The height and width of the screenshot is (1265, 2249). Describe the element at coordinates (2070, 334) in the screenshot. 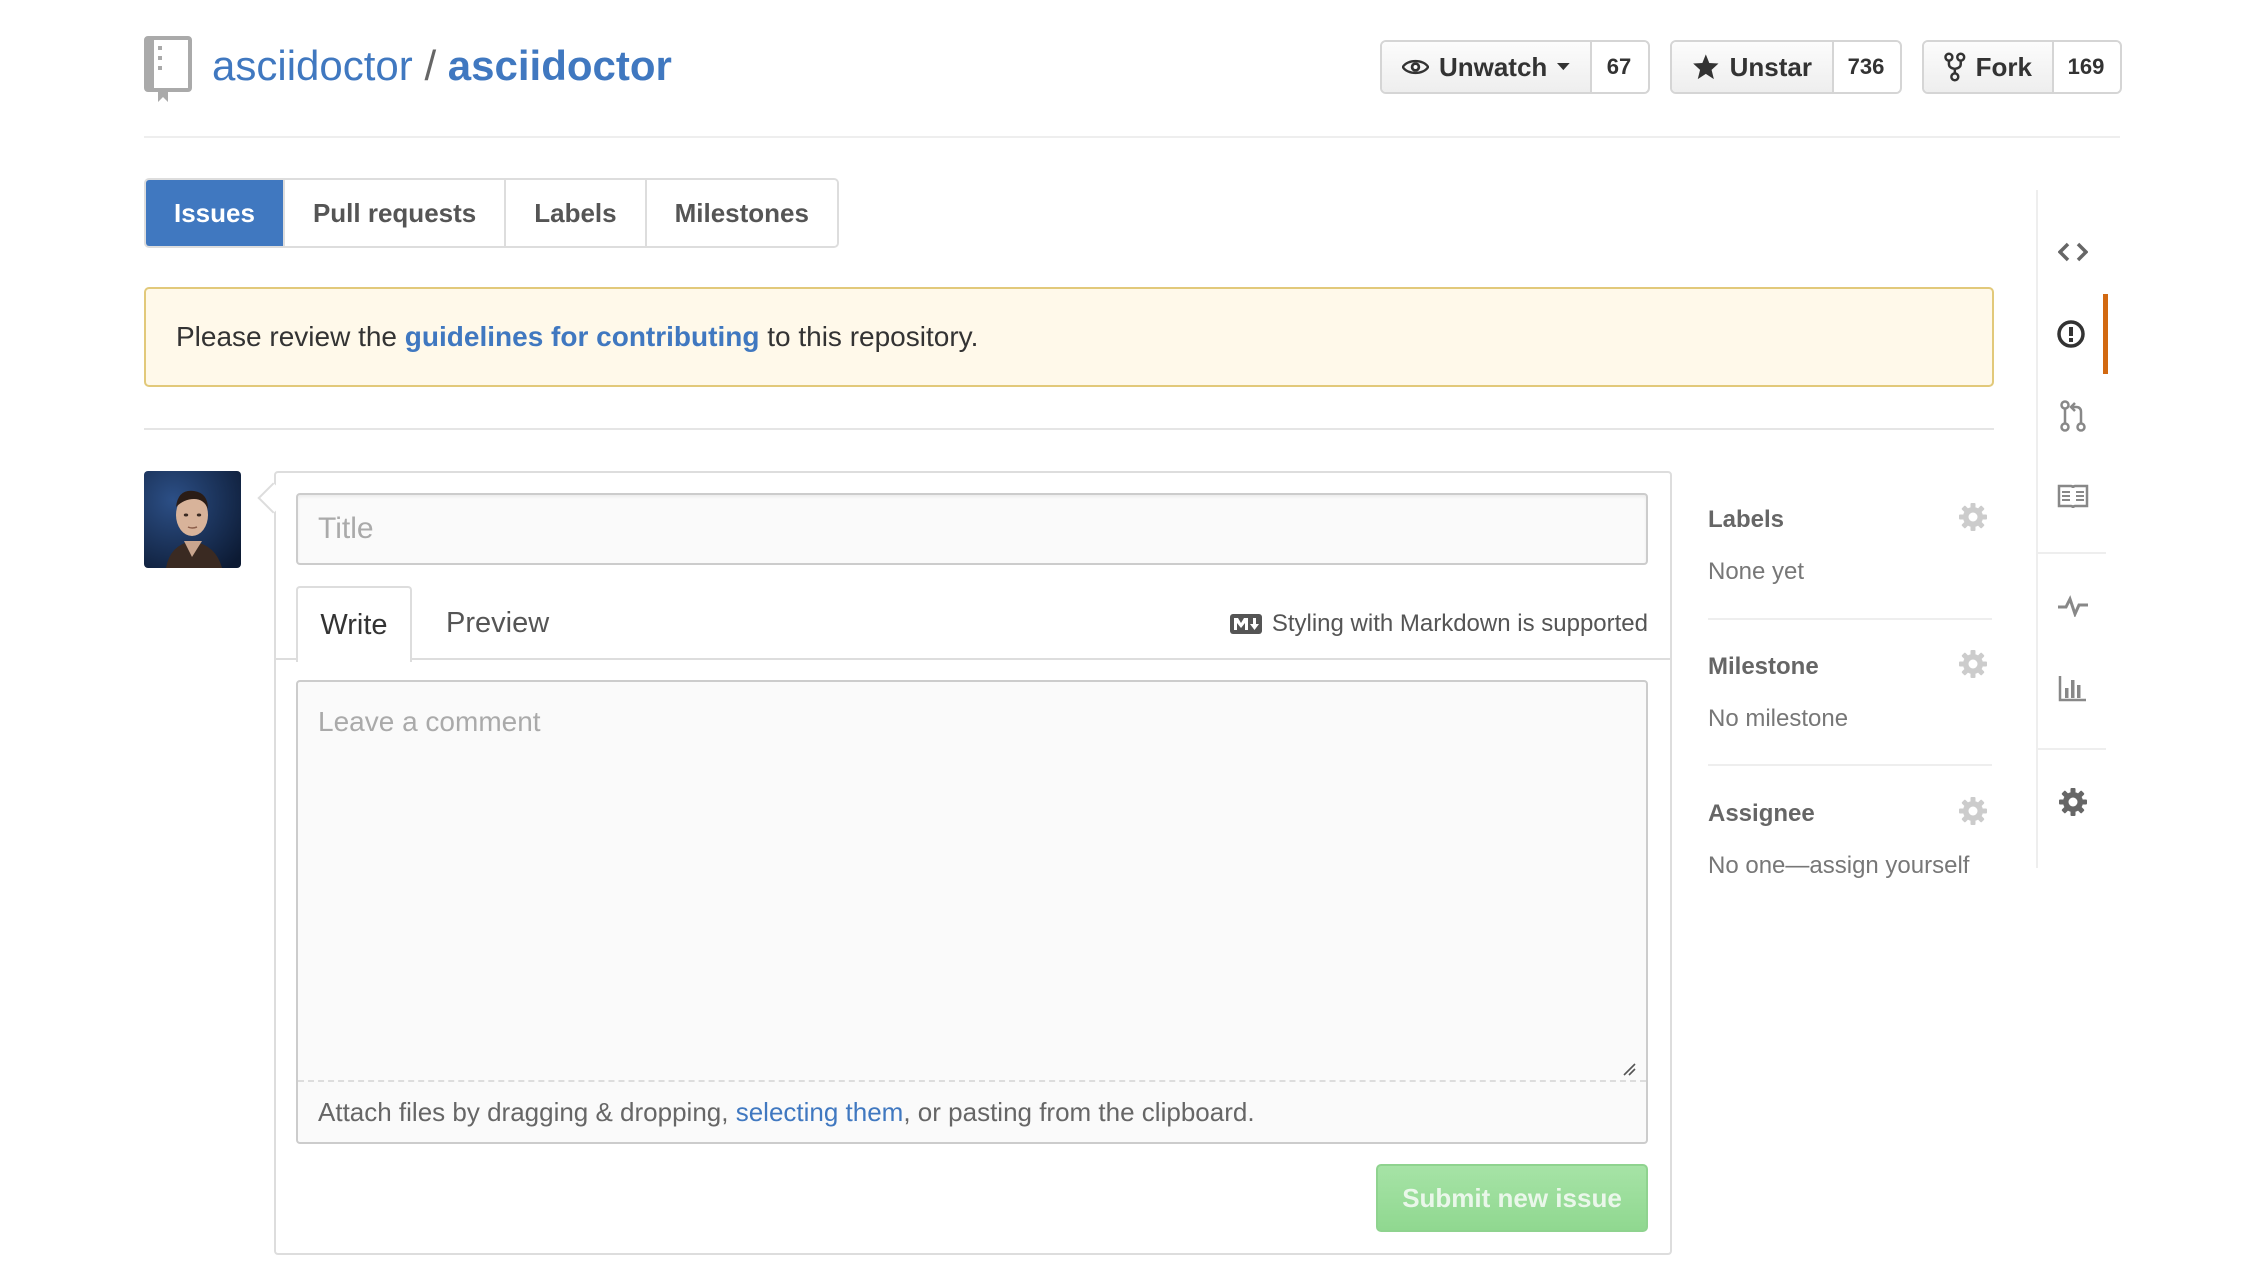

I see `issues-icon` at that location.